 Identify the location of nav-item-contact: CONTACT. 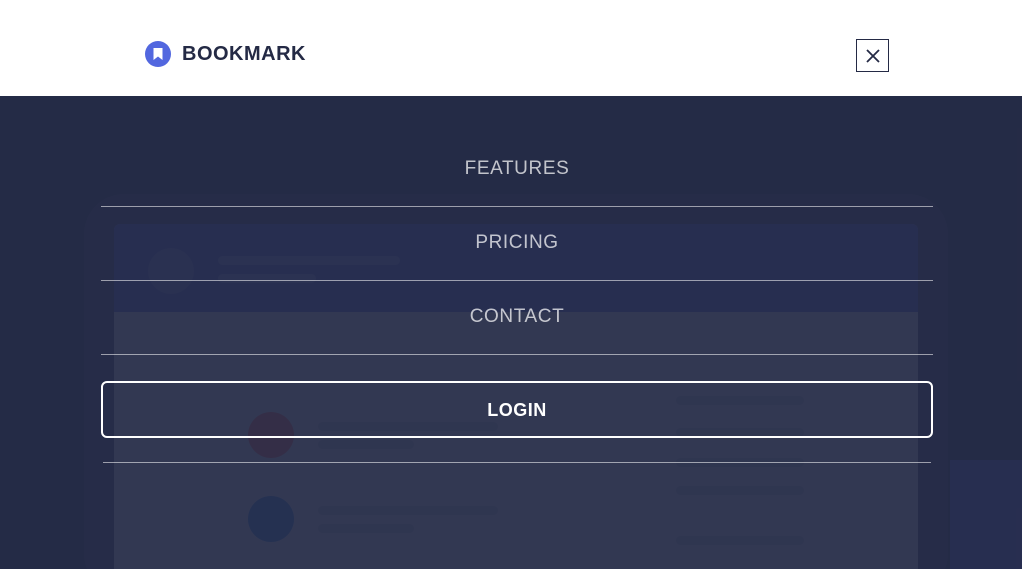
(517, 318).